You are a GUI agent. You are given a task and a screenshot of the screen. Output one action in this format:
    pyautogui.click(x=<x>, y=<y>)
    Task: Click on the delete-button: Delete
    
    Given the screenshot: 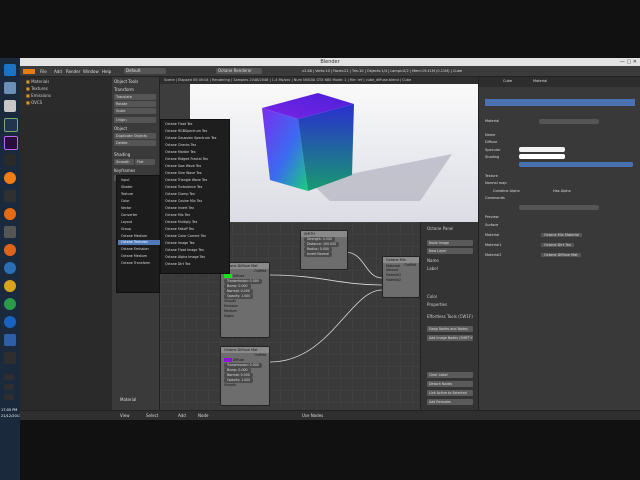 What is the action you would take?
    pyautogui.click(x=135, y=143)
    